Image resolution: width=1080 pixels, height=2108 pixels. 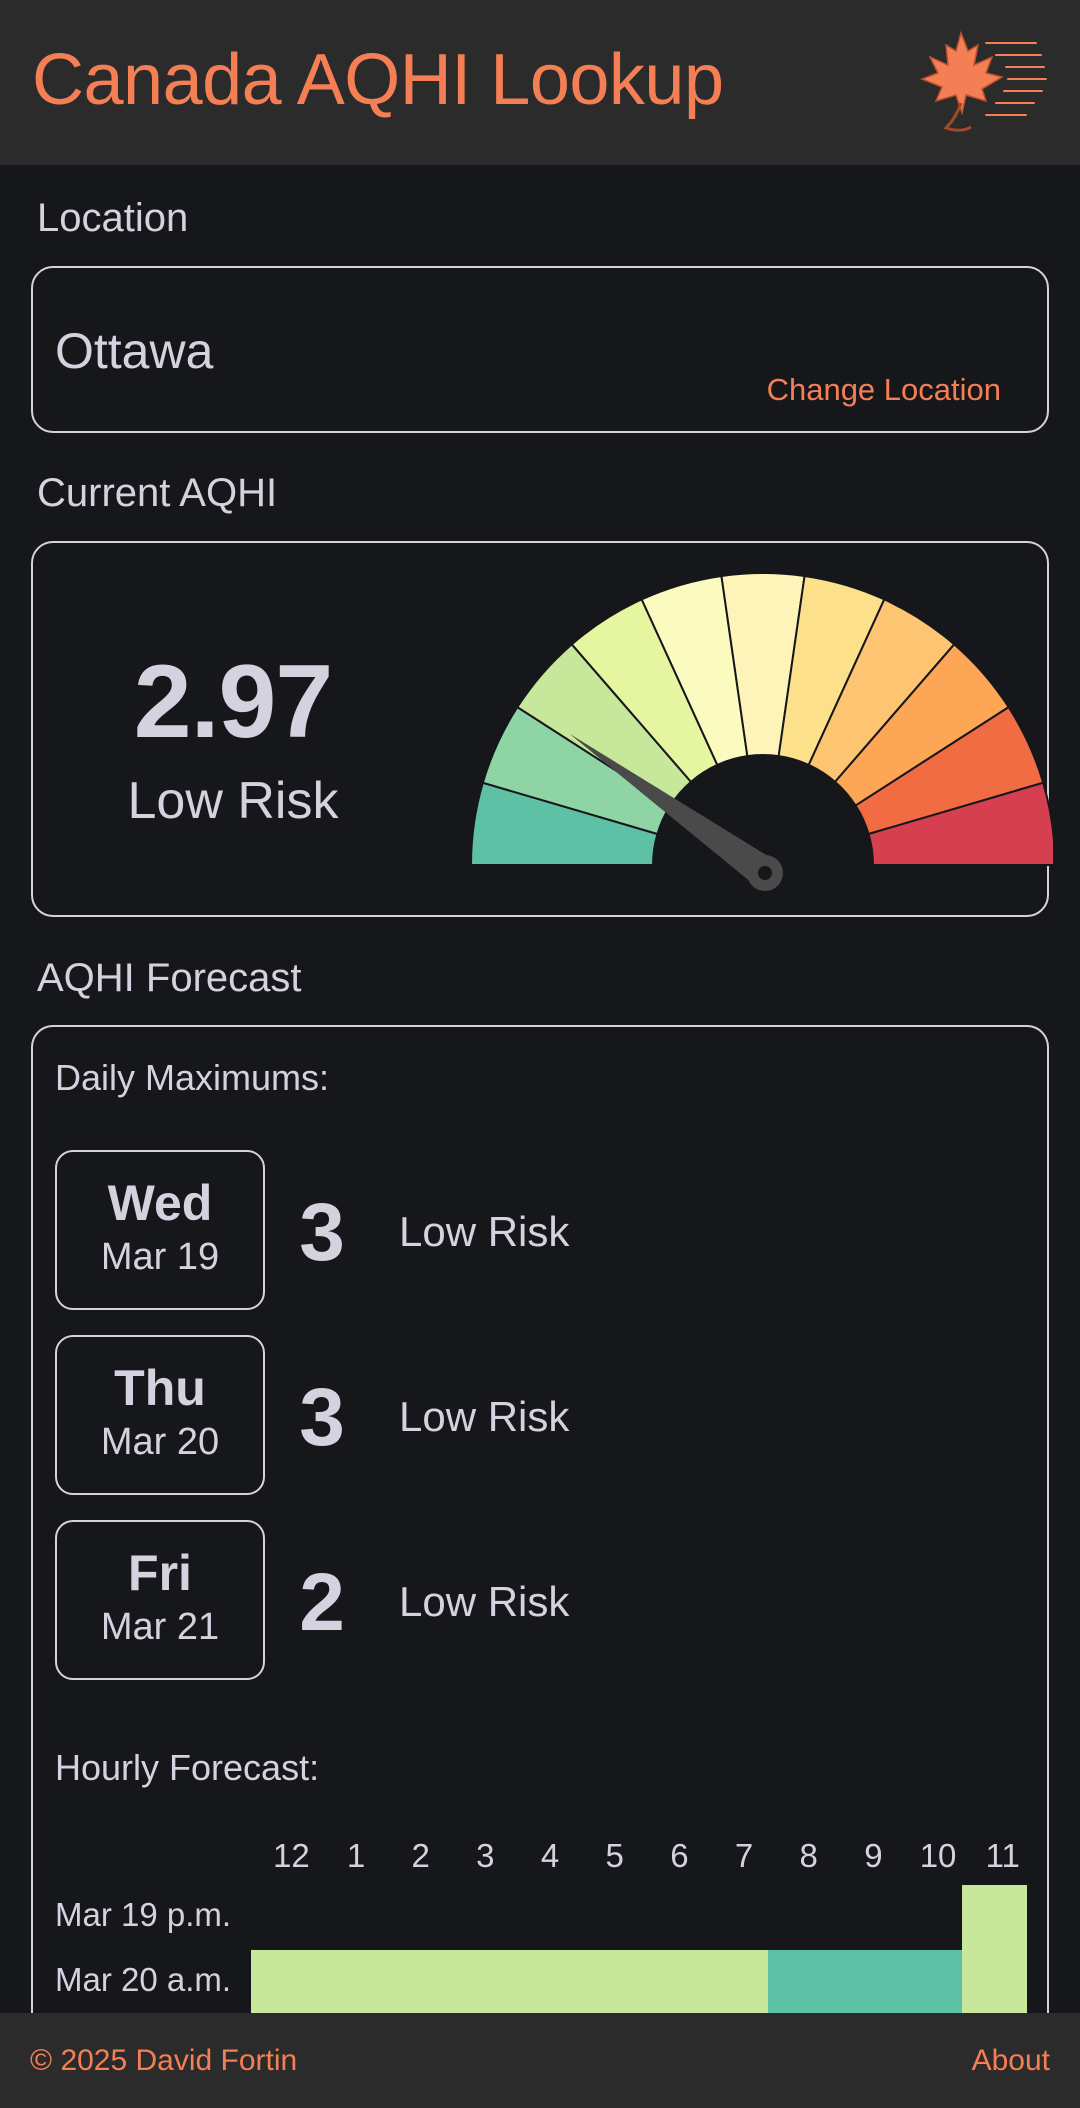 What do you see at coordinates (160, 1257) in the screenshot?
I see `day-date: Mar 19` at bounding box center [160, 1257].